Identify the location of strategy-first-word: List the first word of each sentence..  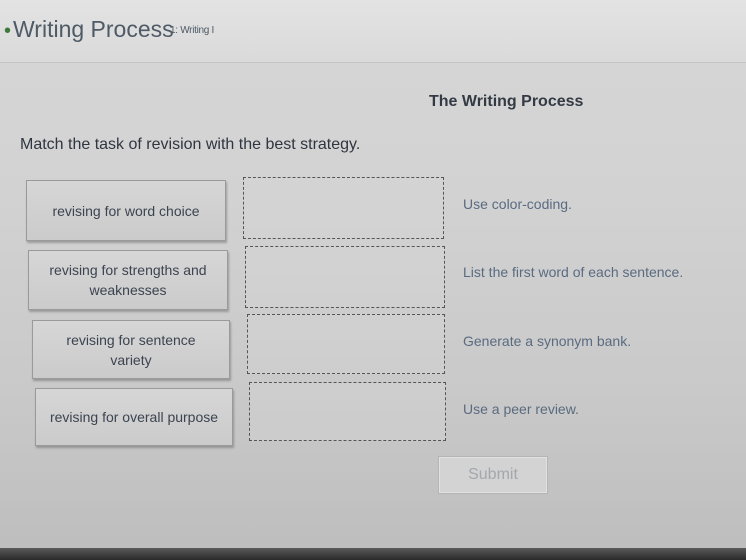
(573, 272).